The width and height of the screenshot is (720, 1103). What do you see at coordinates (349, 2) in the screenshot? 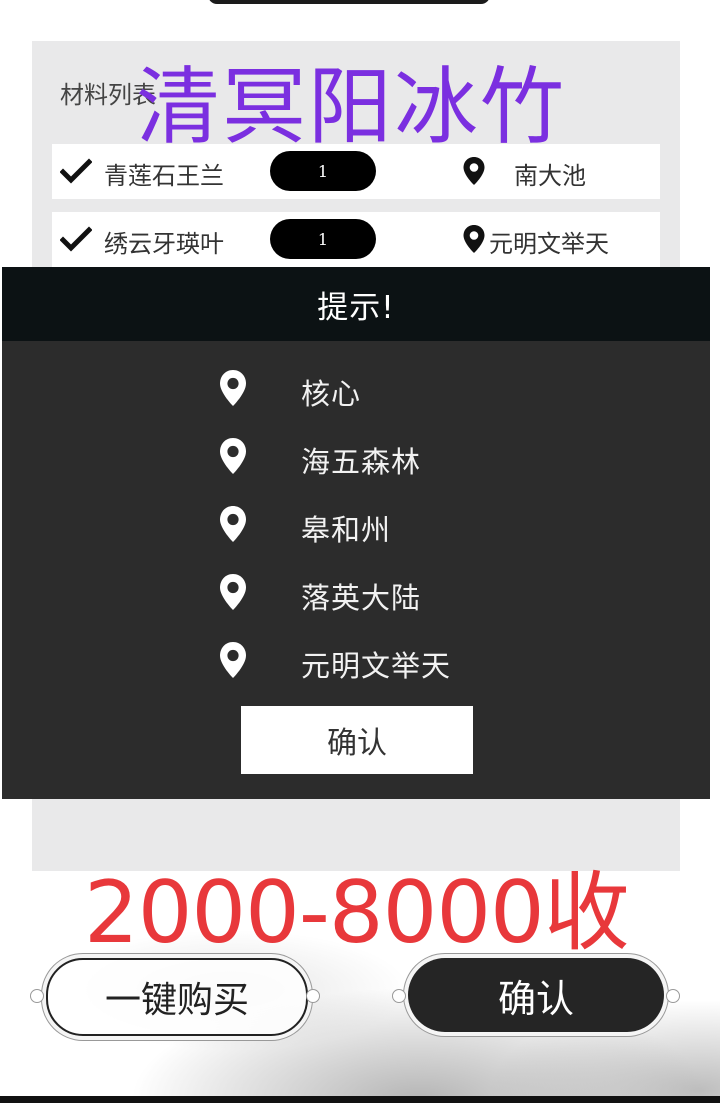
I see `top-tab-handle` at bounding box center [349, 2].